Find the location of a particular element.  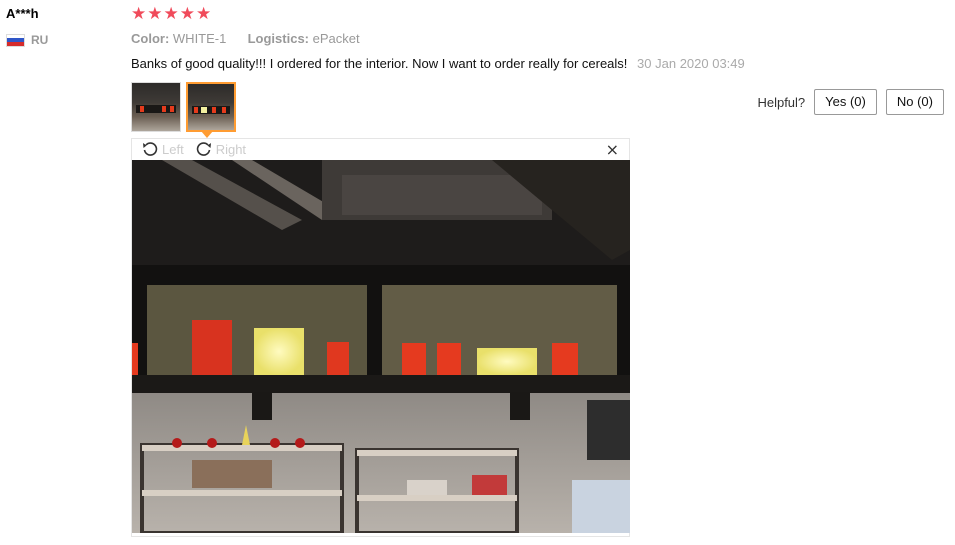

order-attributes: Color: WHITE-1 Logistics: ePacket is located at coordinates (245, 38).